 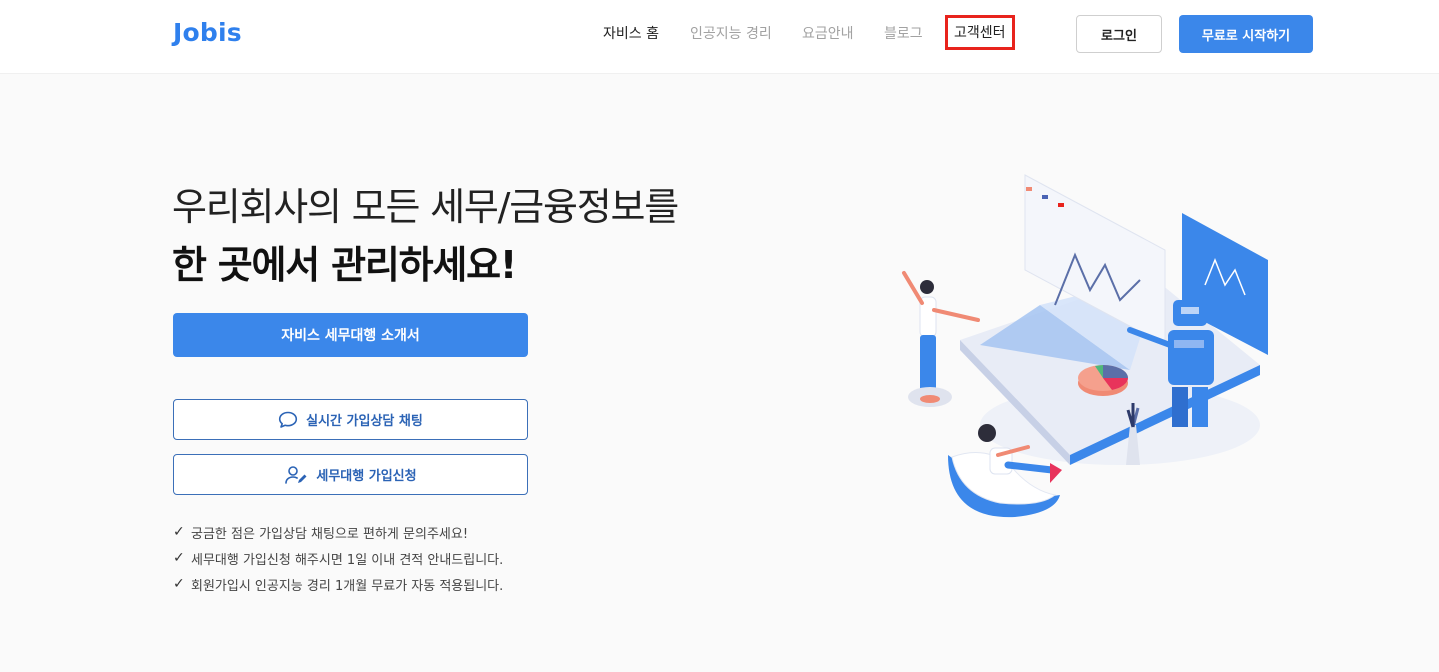 I want to click on benefit-item: ✓ 회원가입시 인공지능 경리 1개월 무료가 자동 적용됩니다., so click(x=338, y=584).